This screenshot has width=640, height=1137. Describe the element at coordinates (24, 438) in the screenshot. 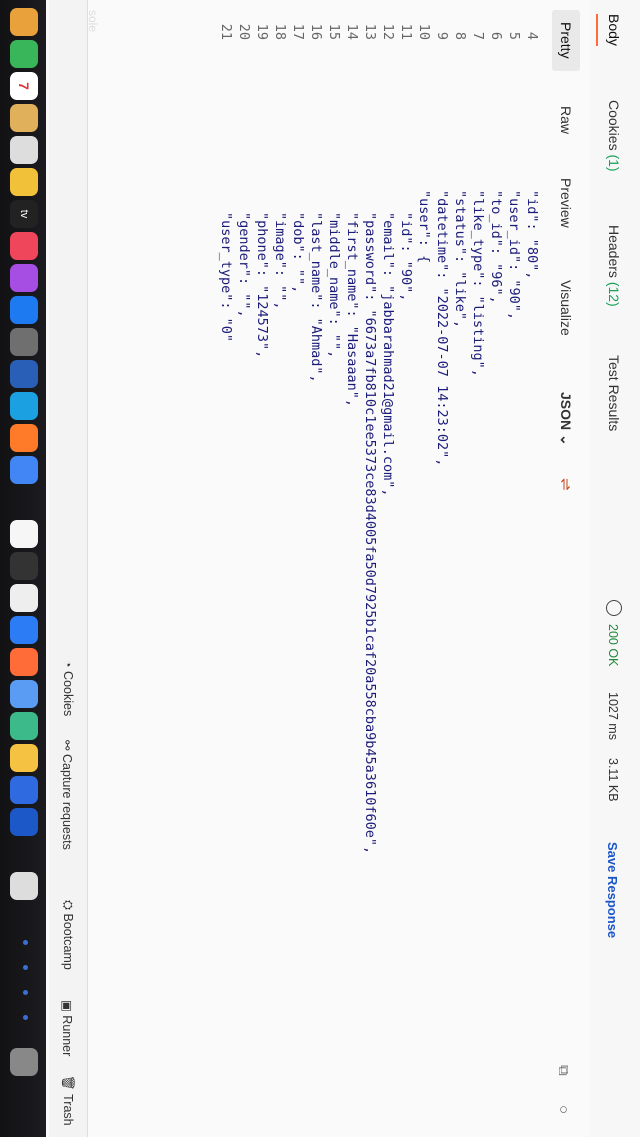

I see `firefox-app-icon` at that location.